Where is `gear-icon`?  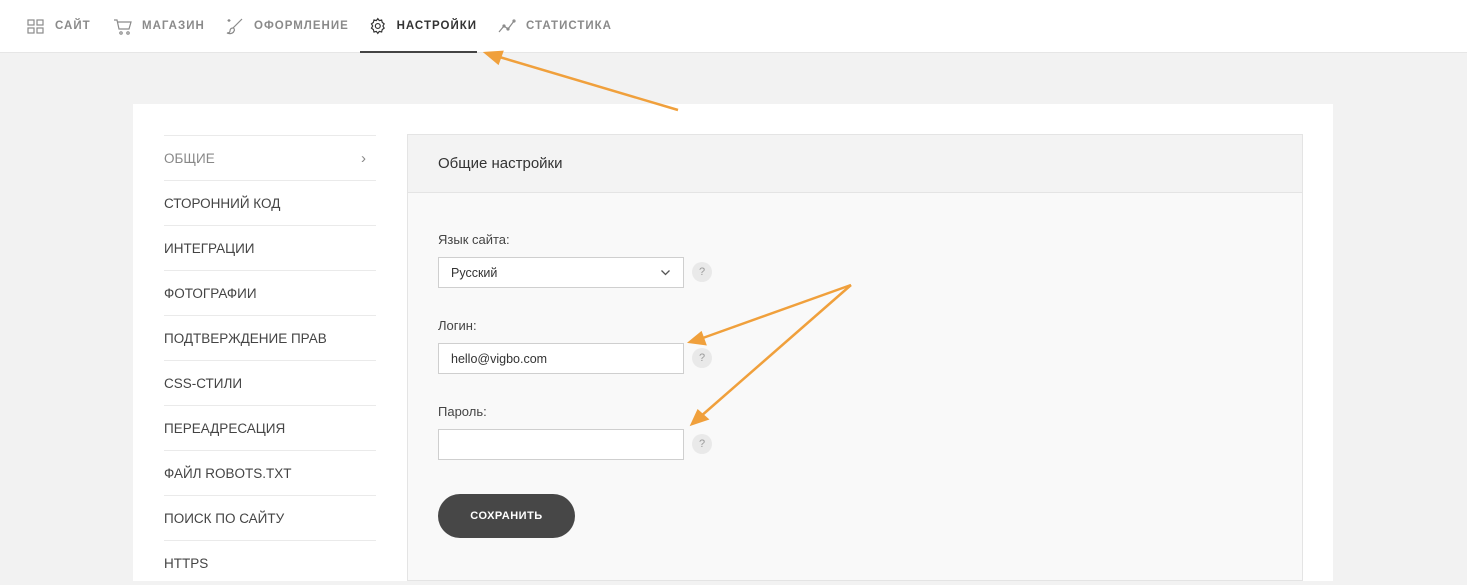 gear-icon is located at coordinates (377, 26).